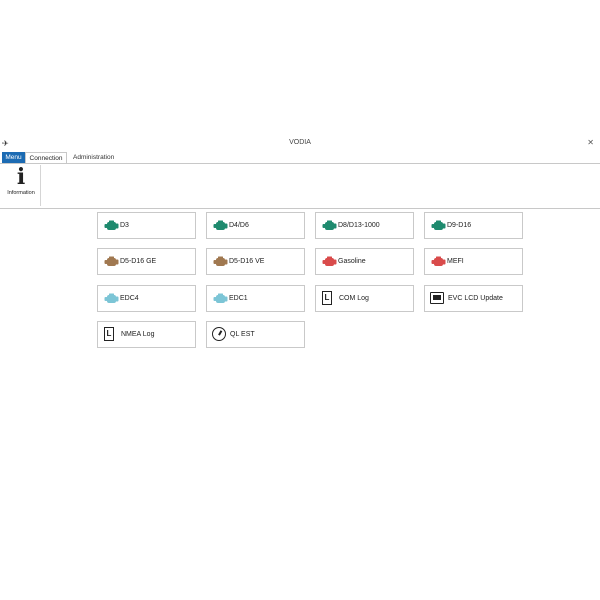 The width and height of the screenshot is (600, 600). What do you see at coordinates (359, 225) in the screenshot?
I see `tile-label: D8/D13-1000` at bounding box center [359, 225].